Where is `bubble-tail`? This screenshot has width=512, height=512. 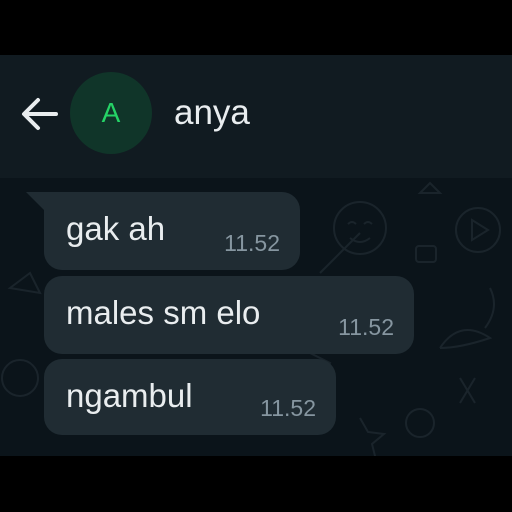 bubble-tail is located at coordinates (35, 201).